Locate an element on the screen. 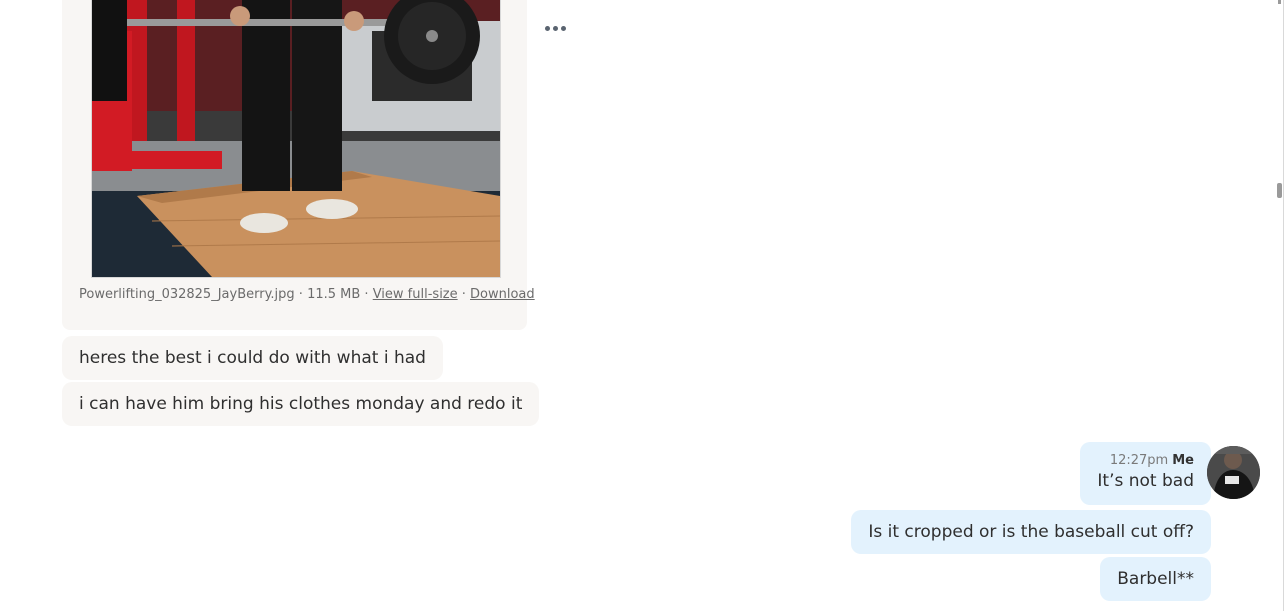 The width and height of the screenshot is (1287, 611). attachment-file-name: Powerlifting_032825_JayBerry.jpg is located at coordinates (187, 294).